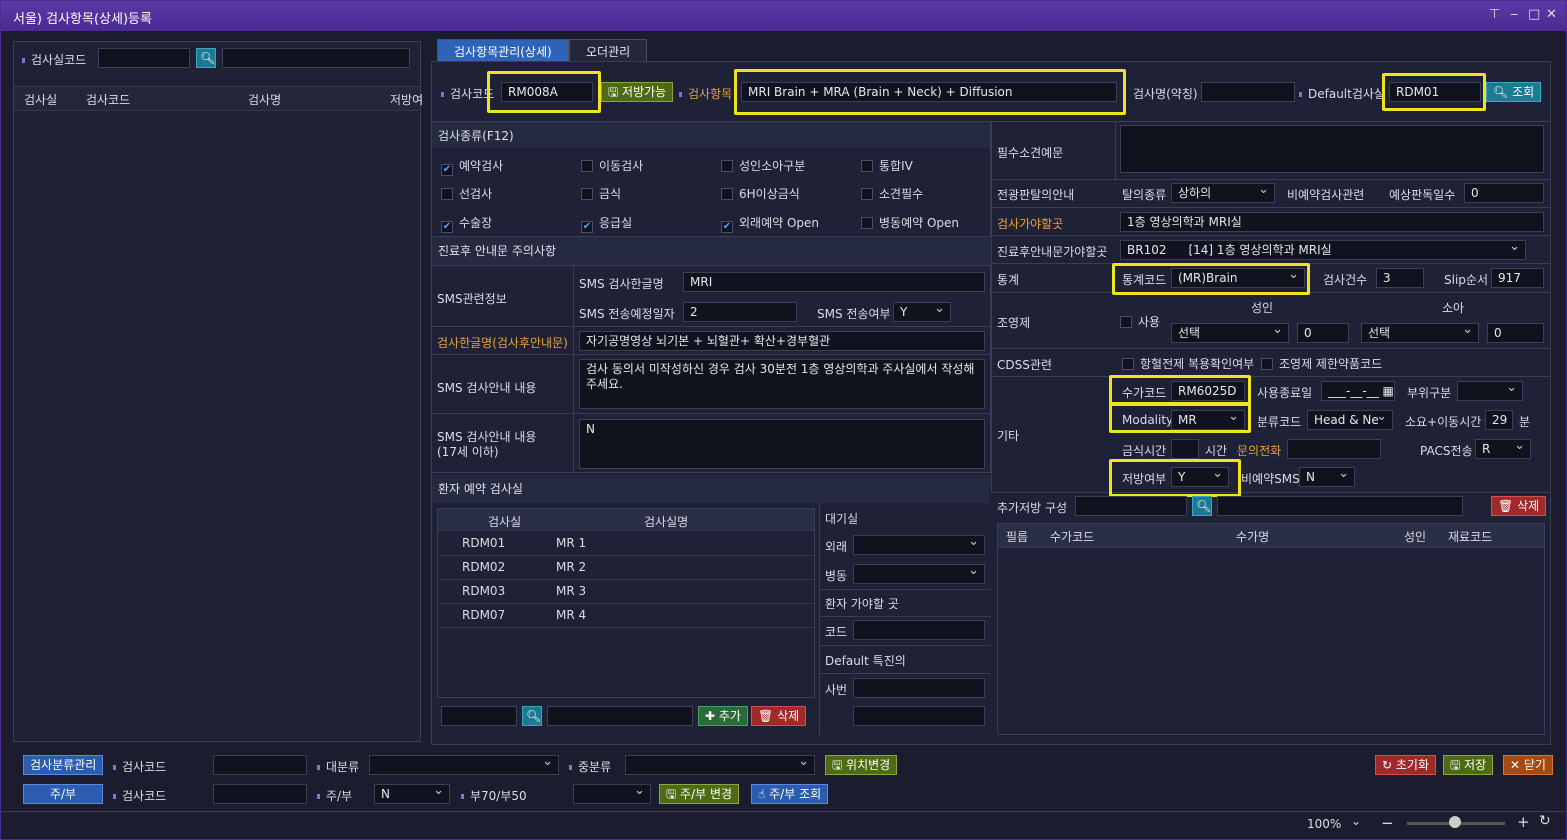 The image size is (1567, 840). Describe the element at coordinates (1223, 193) in the screenshot. I see `undress-select: 상하의` at that location.